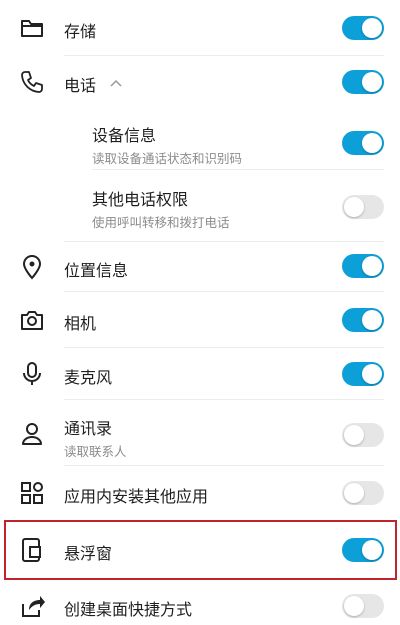  What do you see at coordinates (128, 609) in the screenshot?
I see `permission-title-shortcut: 创建桌面快捷方式` at bounding box center [128, 609].